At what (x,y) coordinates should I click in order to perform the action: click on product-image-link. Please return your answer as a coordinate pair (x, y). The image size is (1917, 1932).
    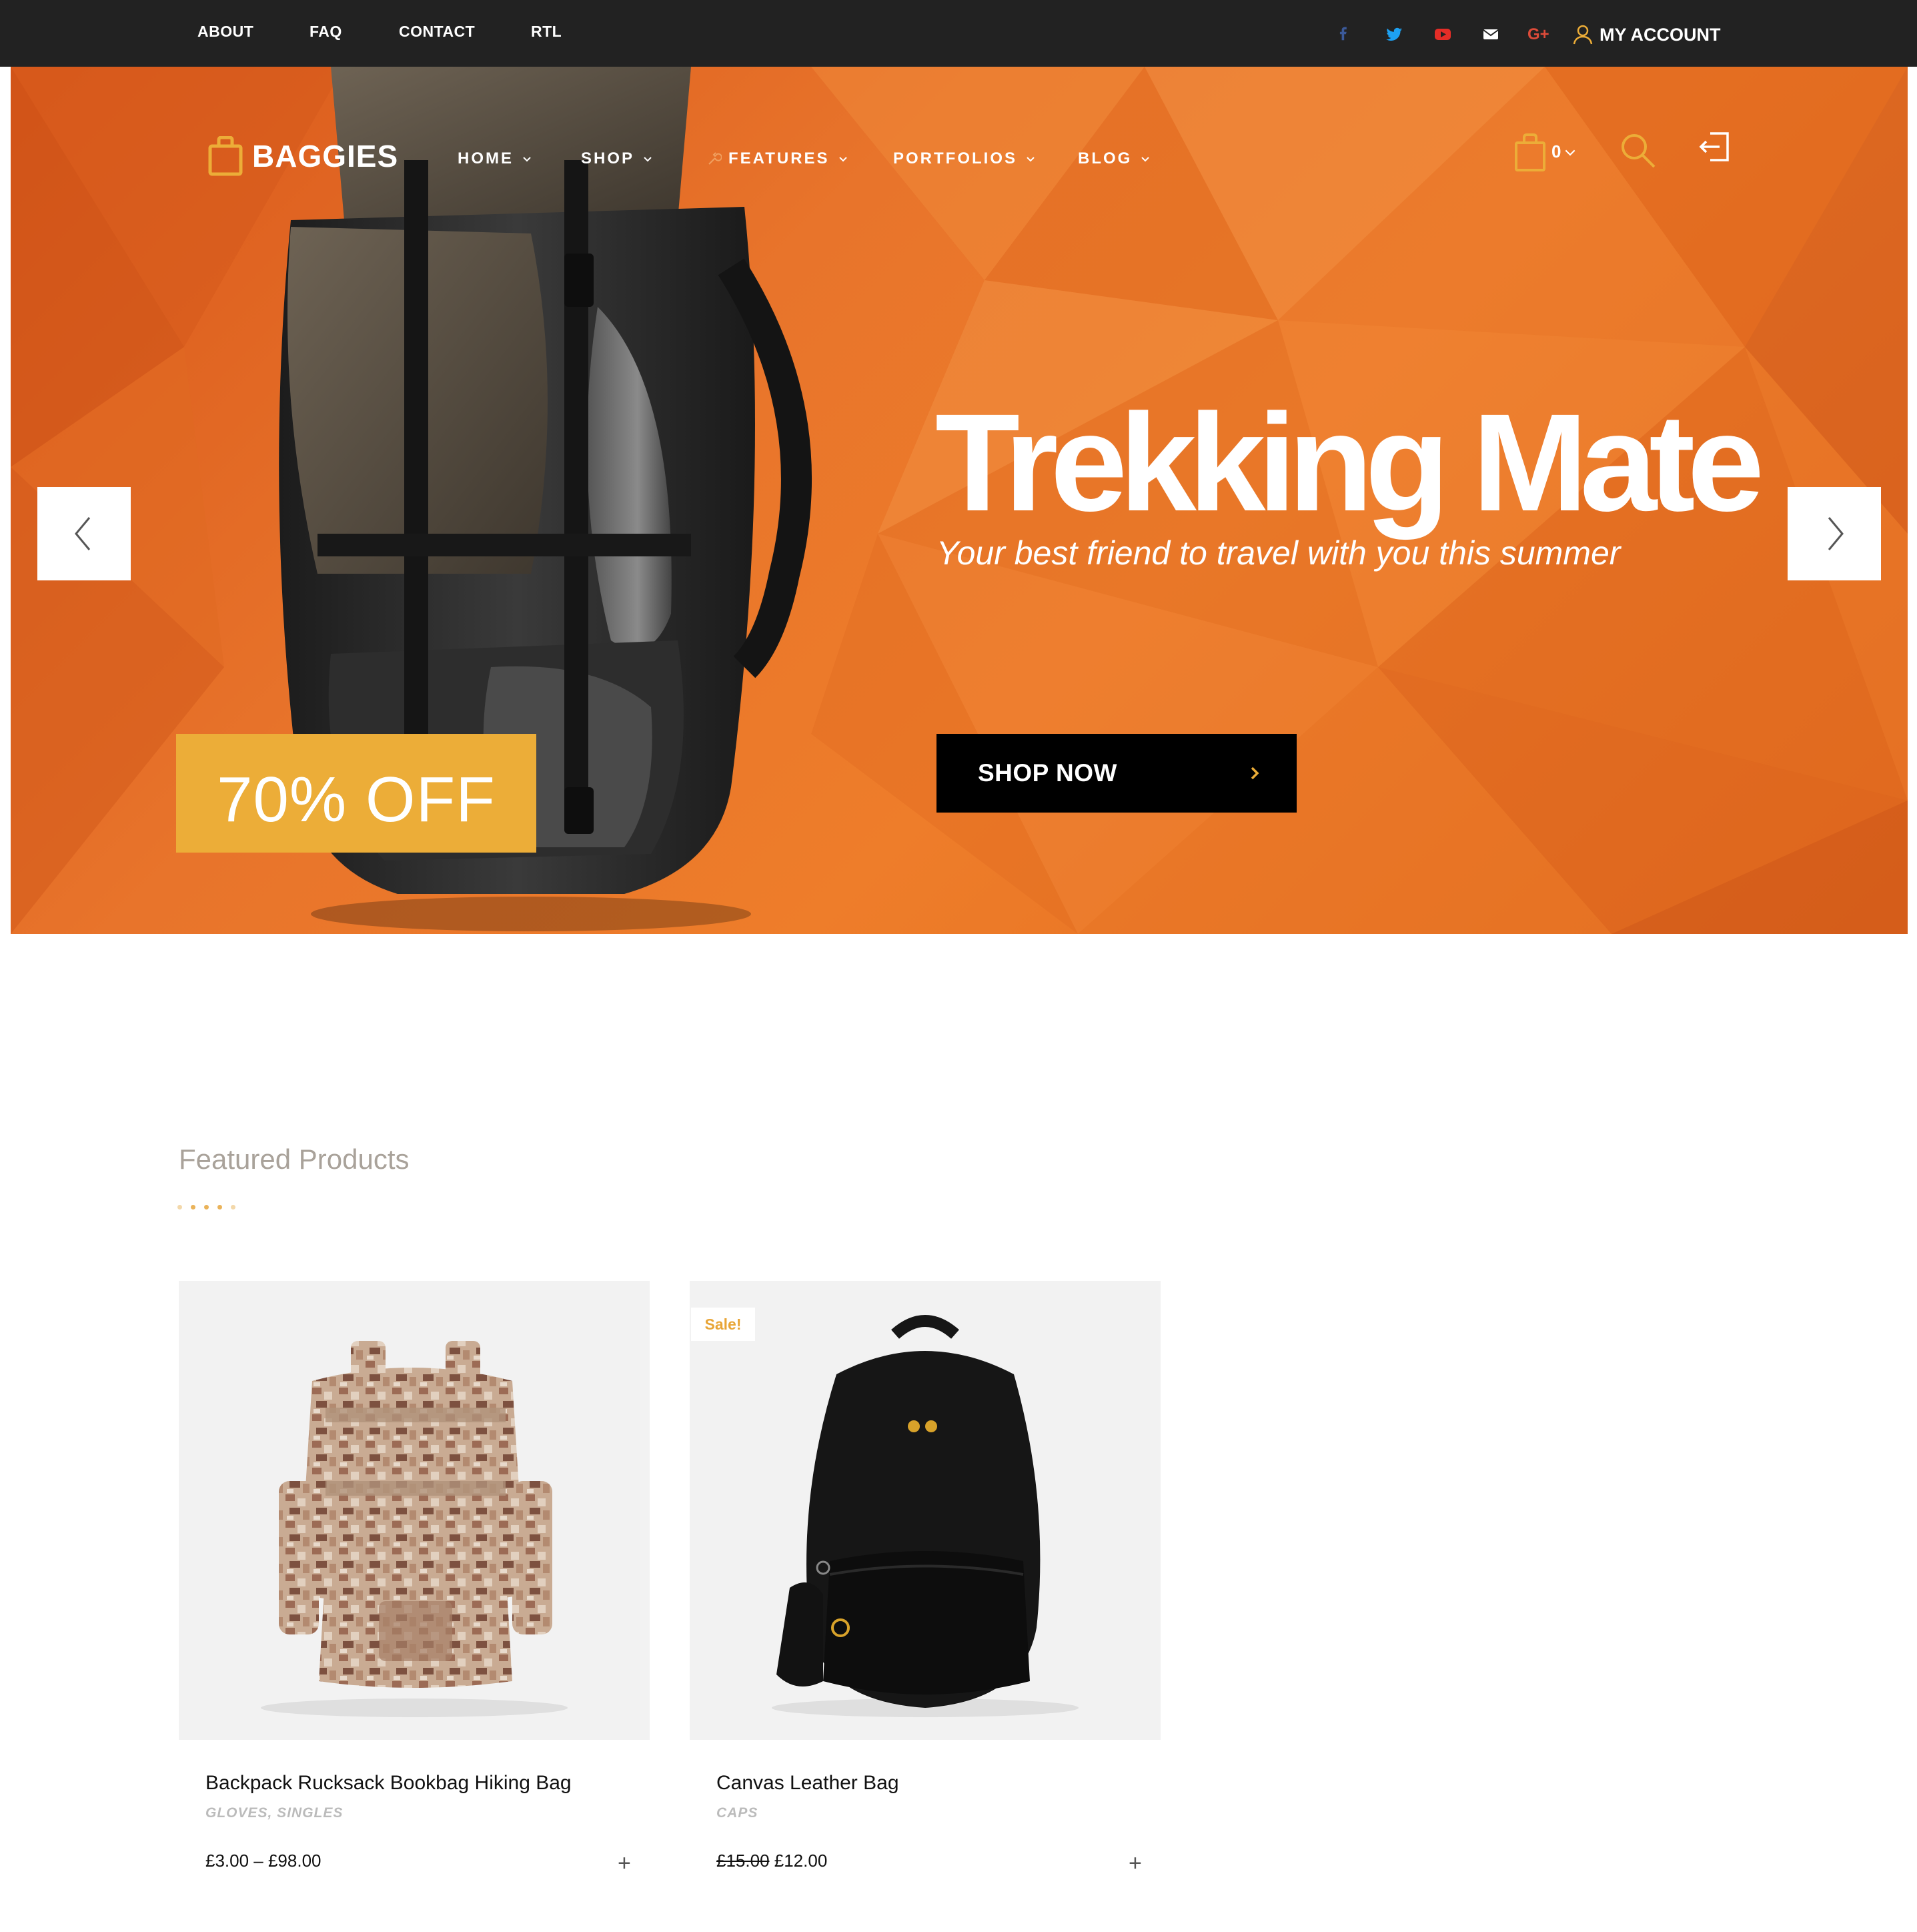
    Looking at the image, I should click on (415, 1510).